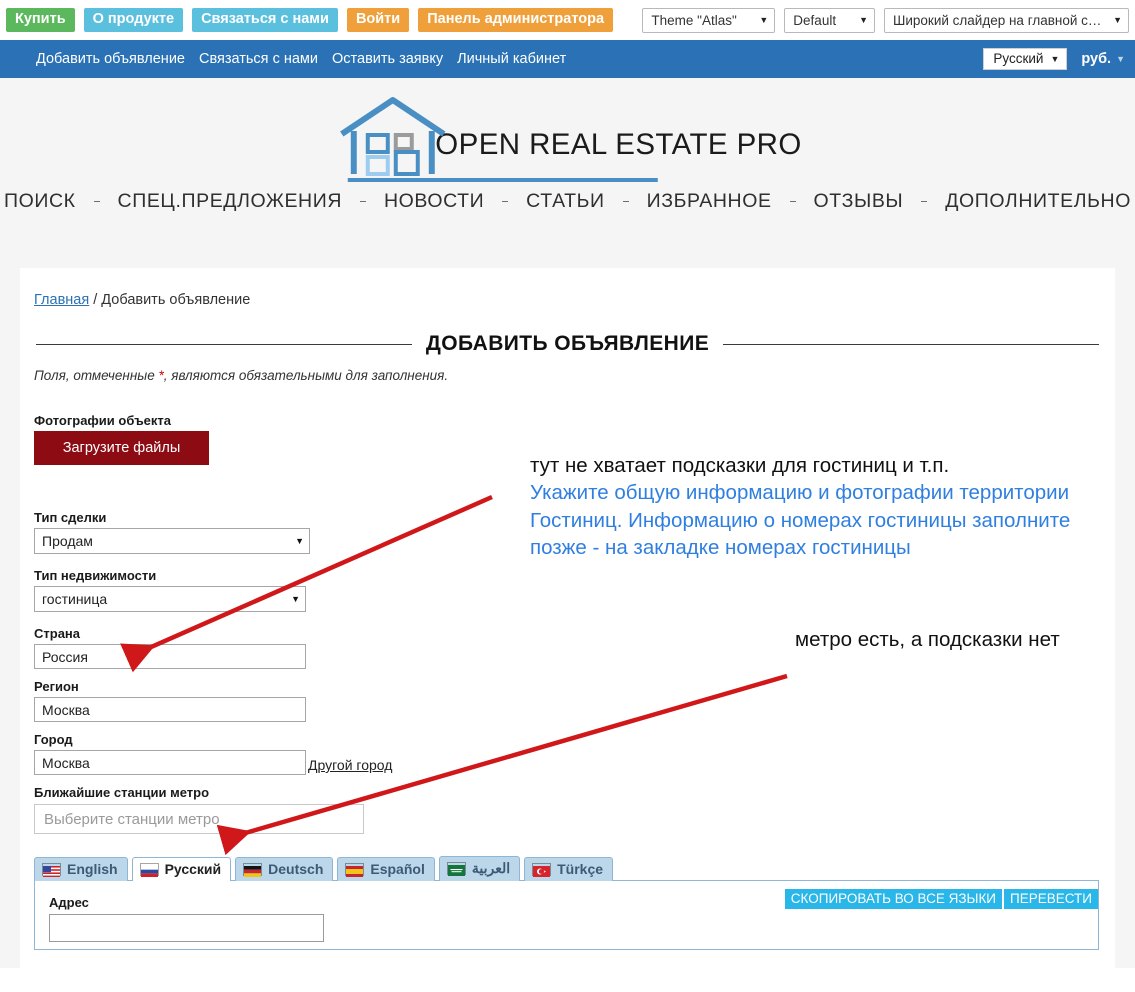 The width and height of the screenshot is (1135, 992). What do you see at coordinates (1018, 58) in the screenshot?
I see `language-selector-value: Русский` at bounding box center [1018, 58].